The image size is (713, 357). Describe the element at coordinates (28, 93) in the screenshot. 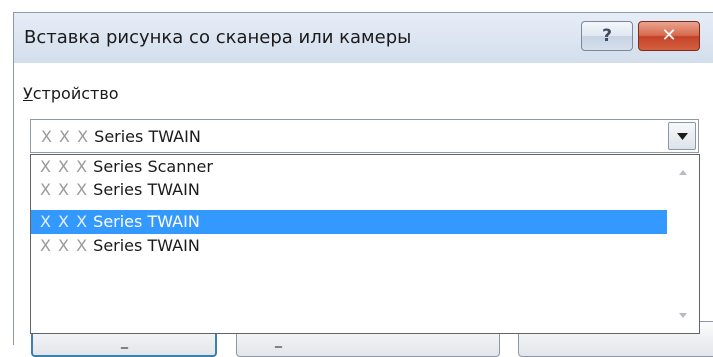

I see `device-label-accelerator: У` at that location.